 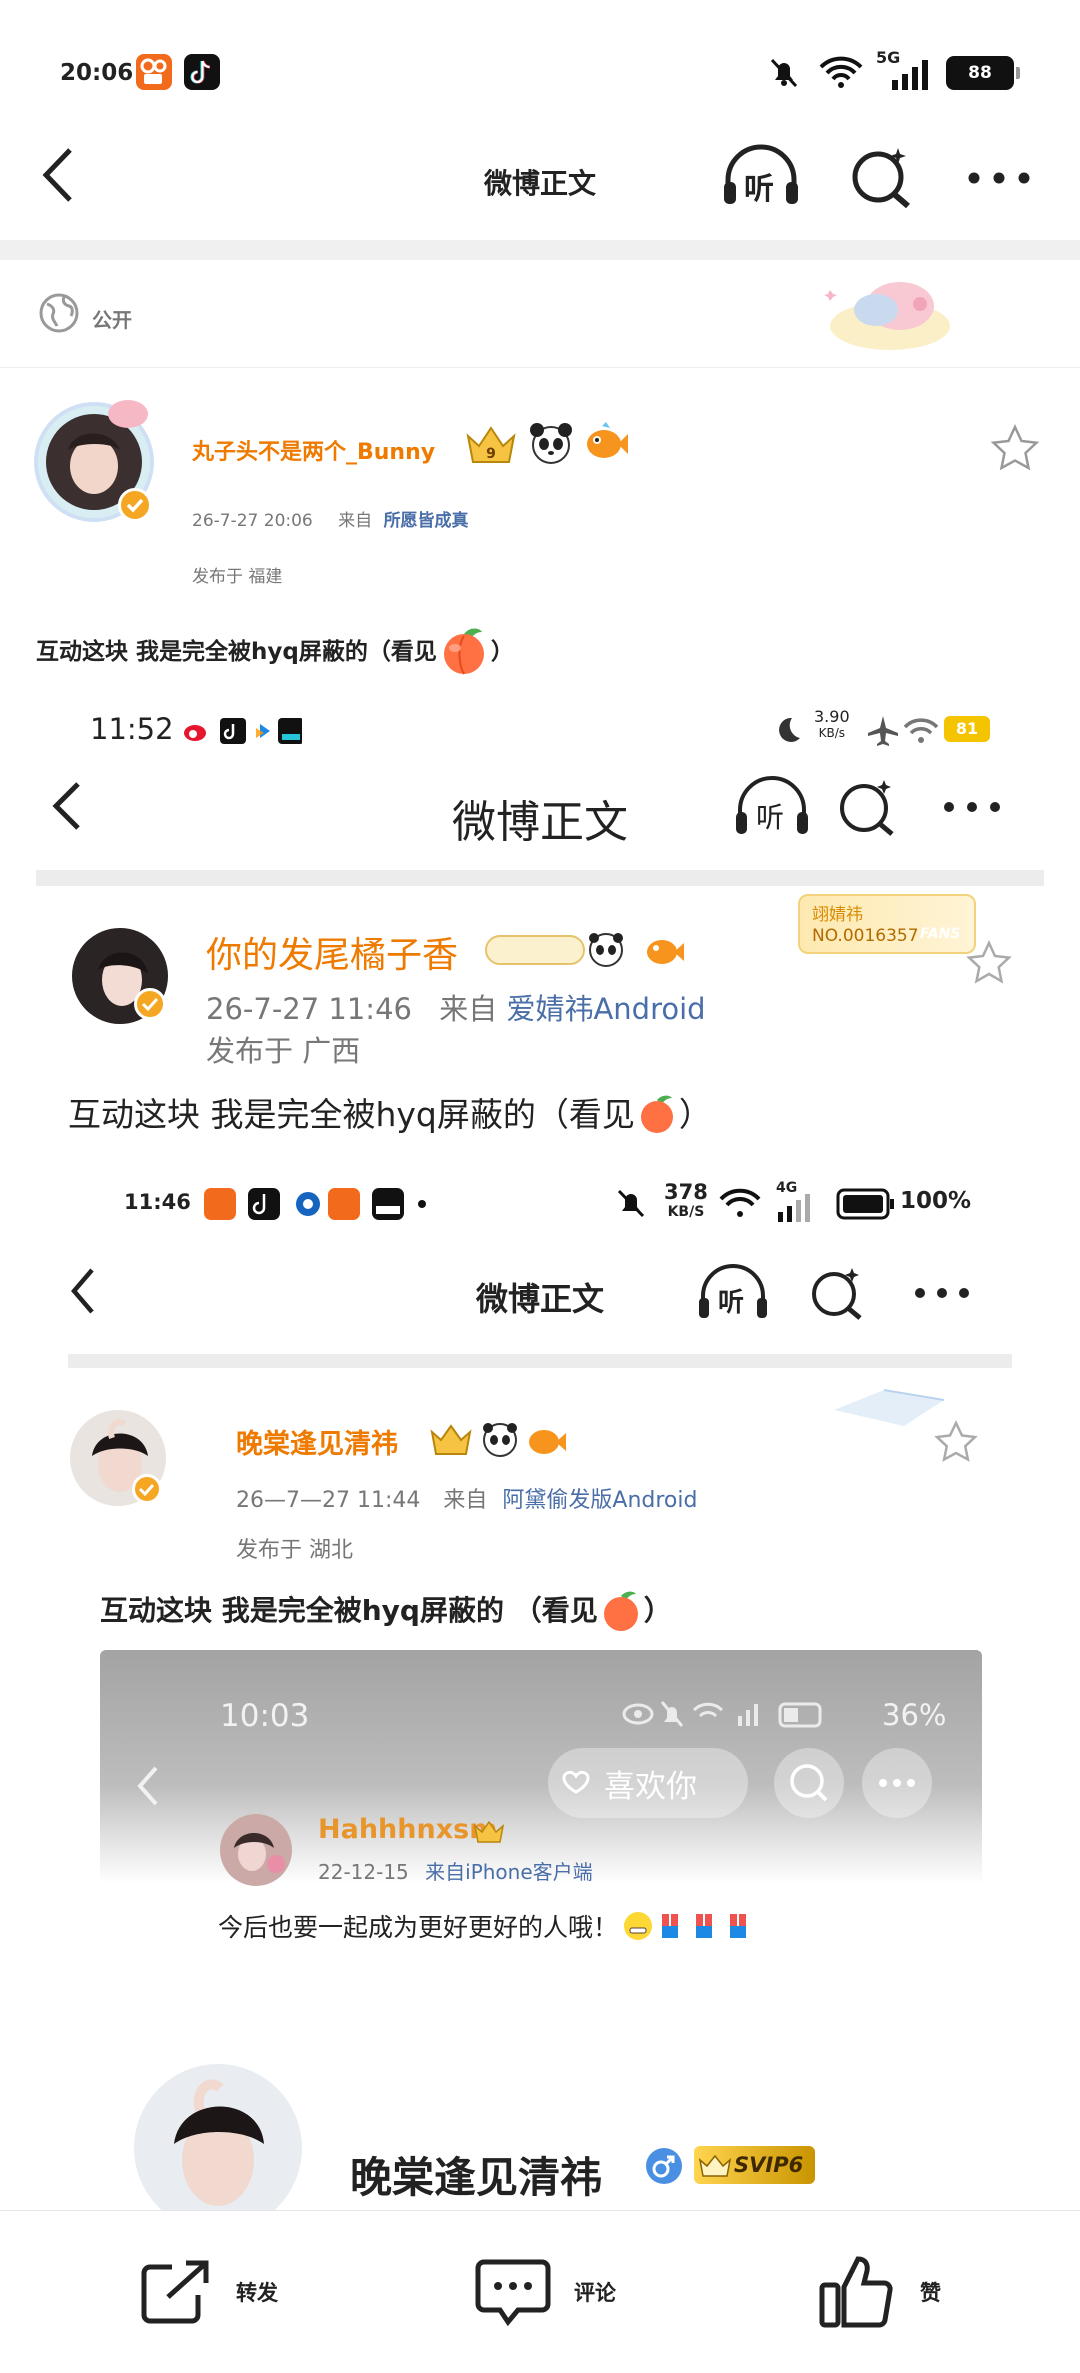 I want to click on embed1-text-body: 互动这块 我是完全被hyq屏蔽的（看见, so click(x=351, y=1114).